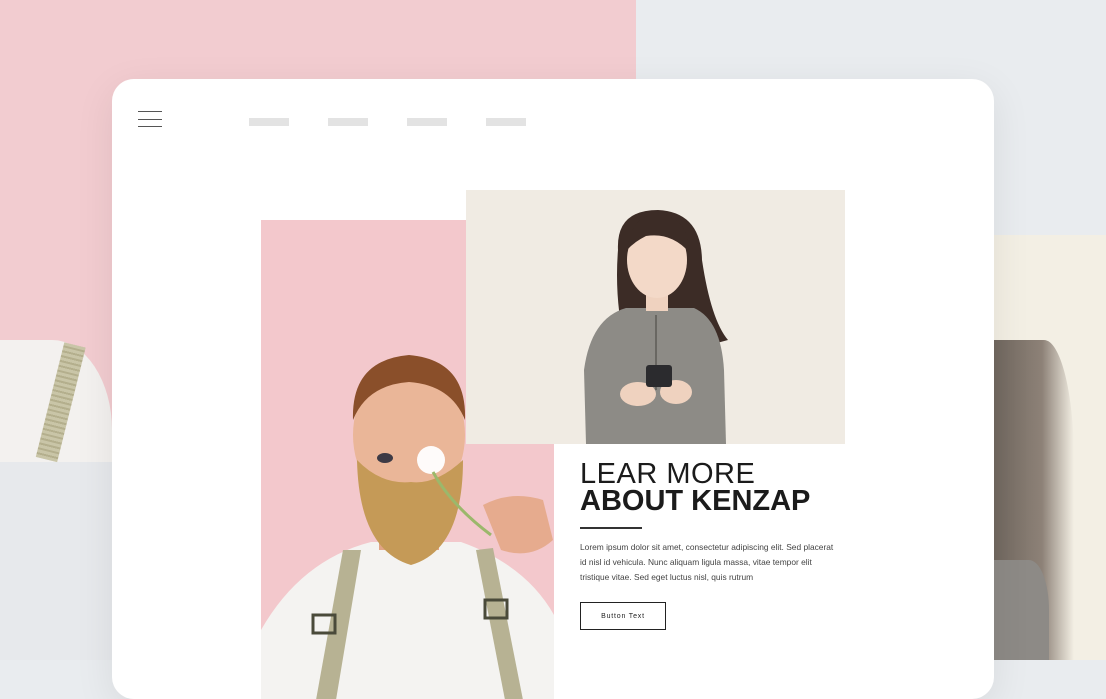 Image resolution: width=1106 pixels, height=699 pixels. I want to click on hero-heading-line-2: ABOUT KENZAP, so click(695, 501).